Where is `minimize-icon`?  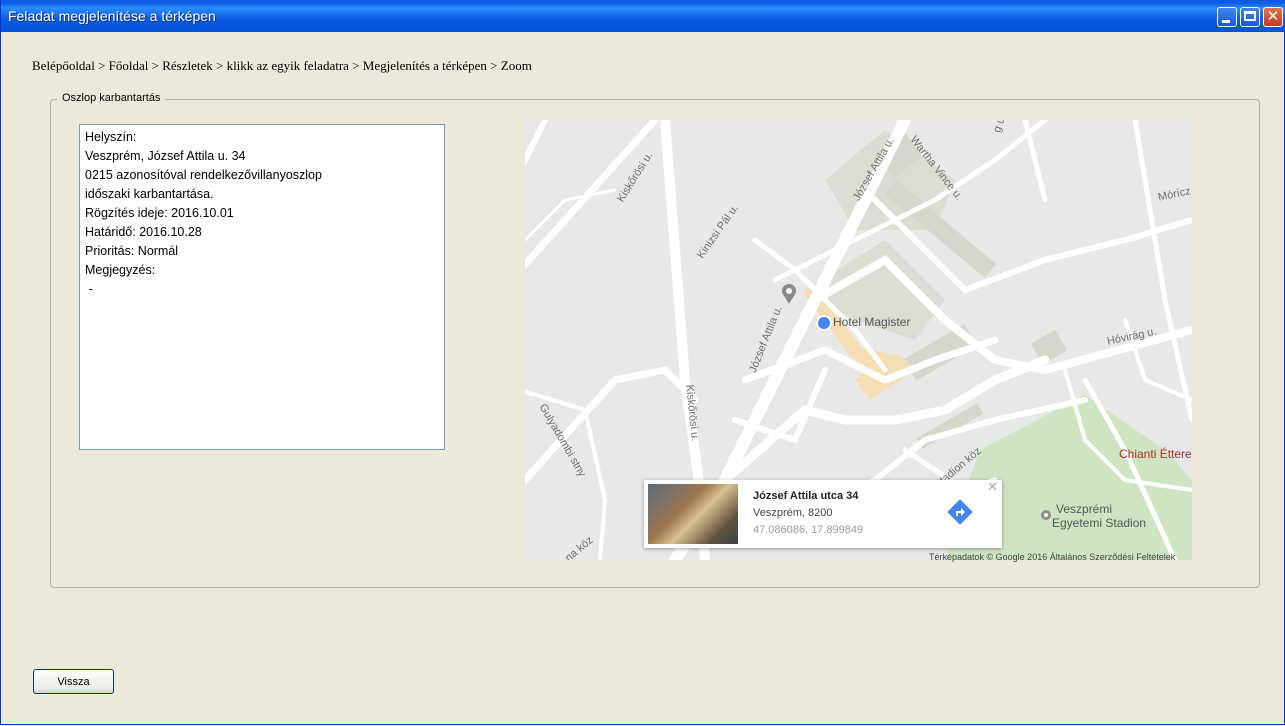
minimize-icon is located at coordinates (1226, 21).